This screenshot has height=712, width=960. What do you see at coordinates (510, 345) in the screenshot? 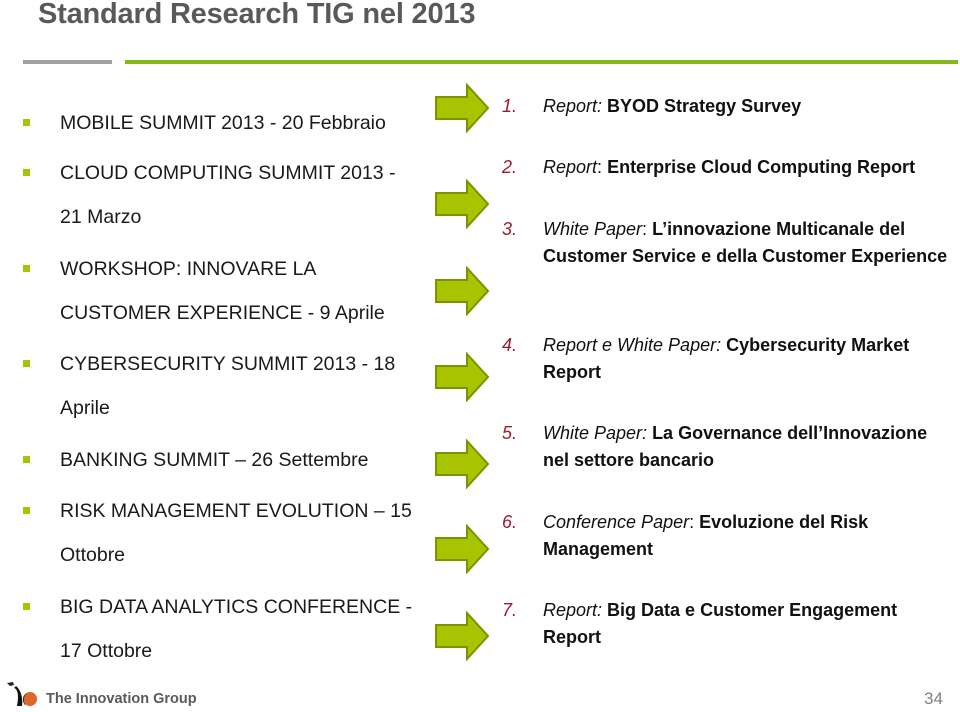
I see `report-number: 4.` at bounding box center [510, 345].